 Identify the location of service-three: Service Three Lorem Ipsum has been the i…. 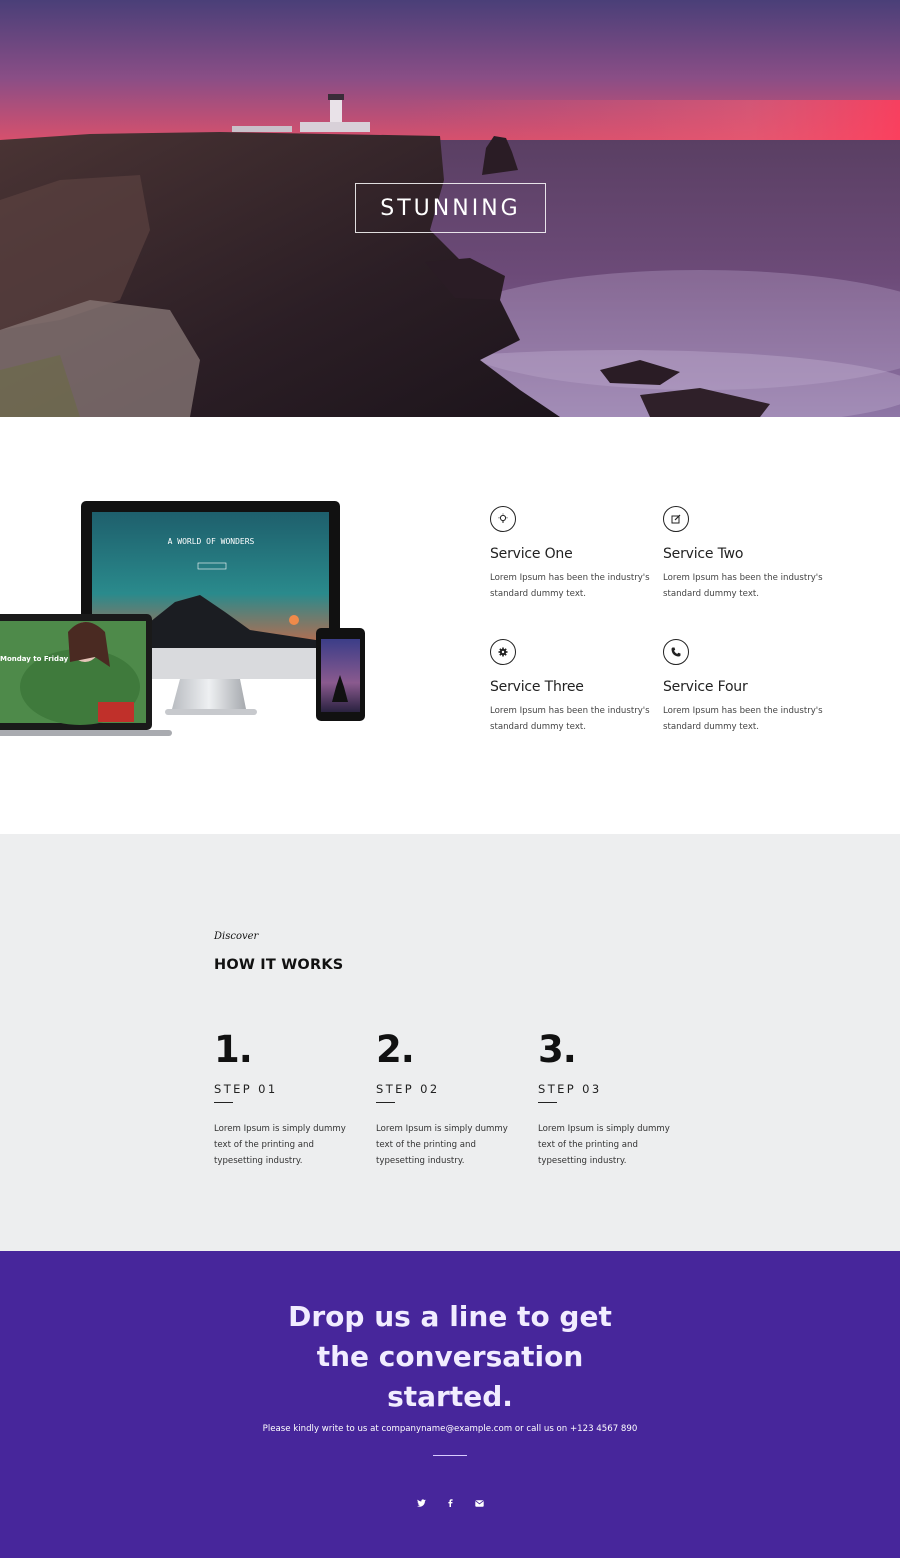
(570, 687).